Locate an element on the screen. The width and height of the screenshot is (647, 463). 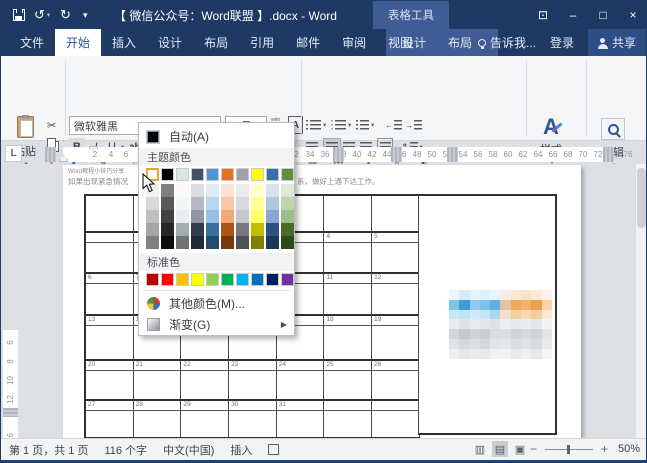
calendar-day-number-cell: 26 is located at coordinates (396, 365).